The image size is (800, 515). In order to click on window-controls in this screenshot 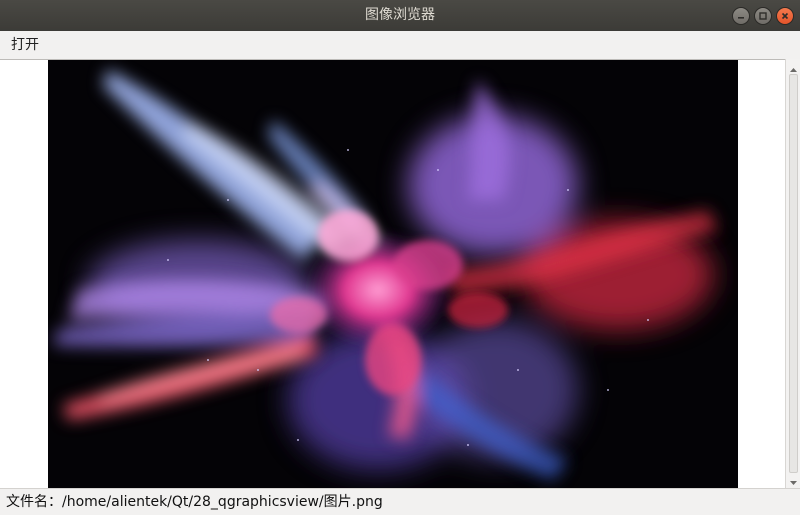, I will do `click(763, 16)`.